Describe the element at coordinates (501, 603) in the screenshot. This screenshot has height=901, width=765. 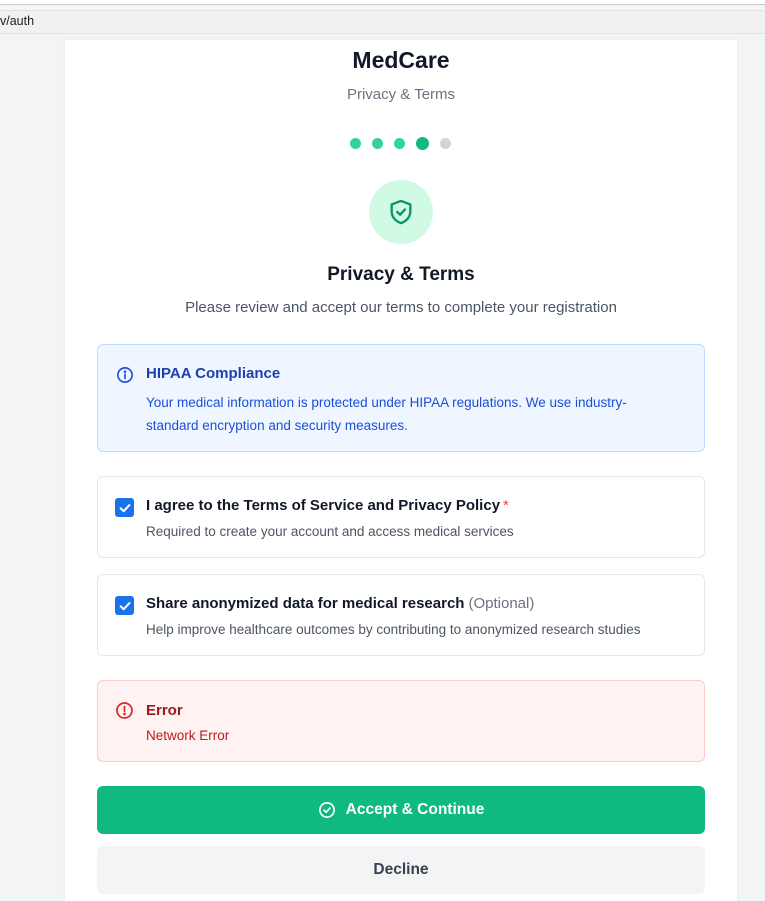
I see `optional-tag: (Optional)` at that location.